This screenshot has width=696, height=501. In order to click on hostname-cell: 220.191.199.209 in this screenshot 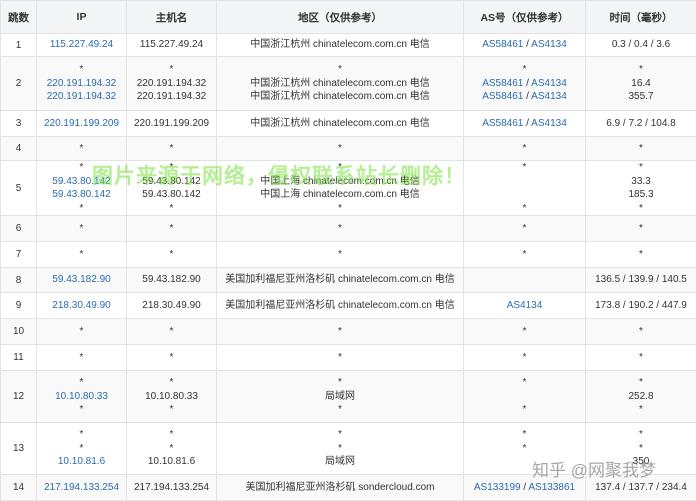, I will do `click(172, 124)`.